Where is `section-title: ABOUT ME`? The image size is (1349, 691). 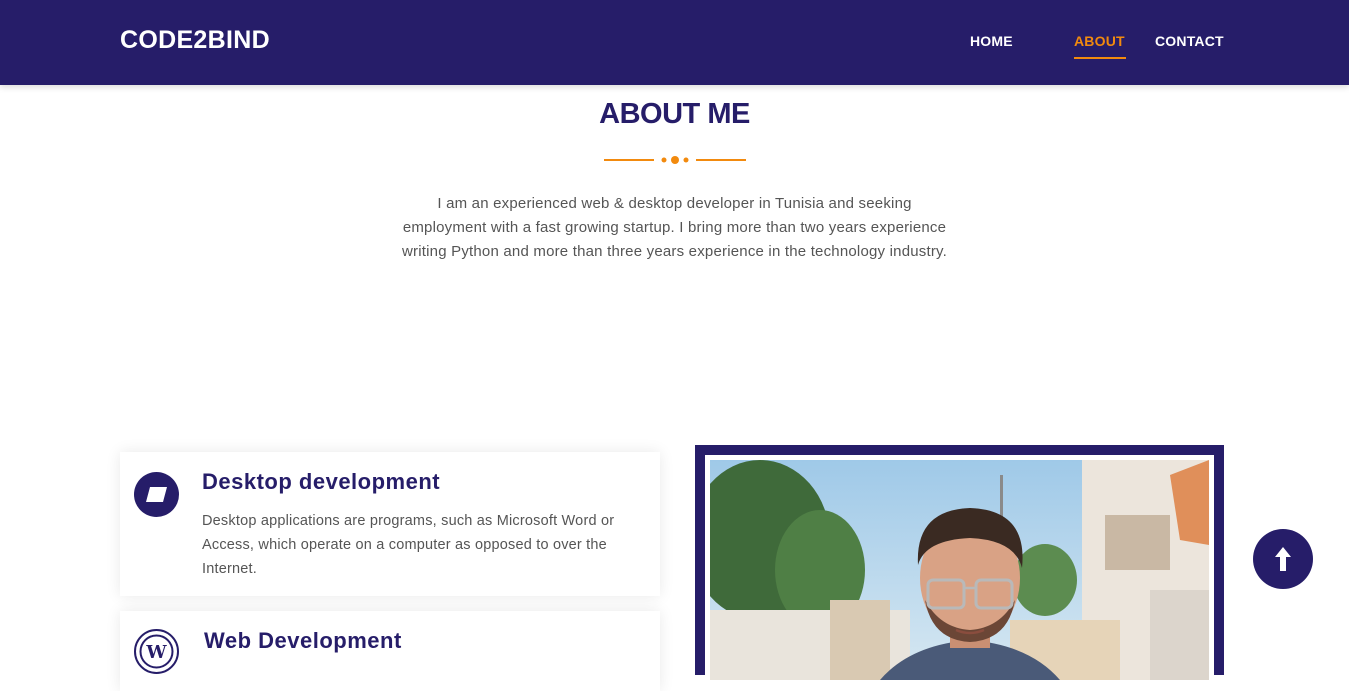 section-title: ABOUT ME is located at coordinates (674, 114).